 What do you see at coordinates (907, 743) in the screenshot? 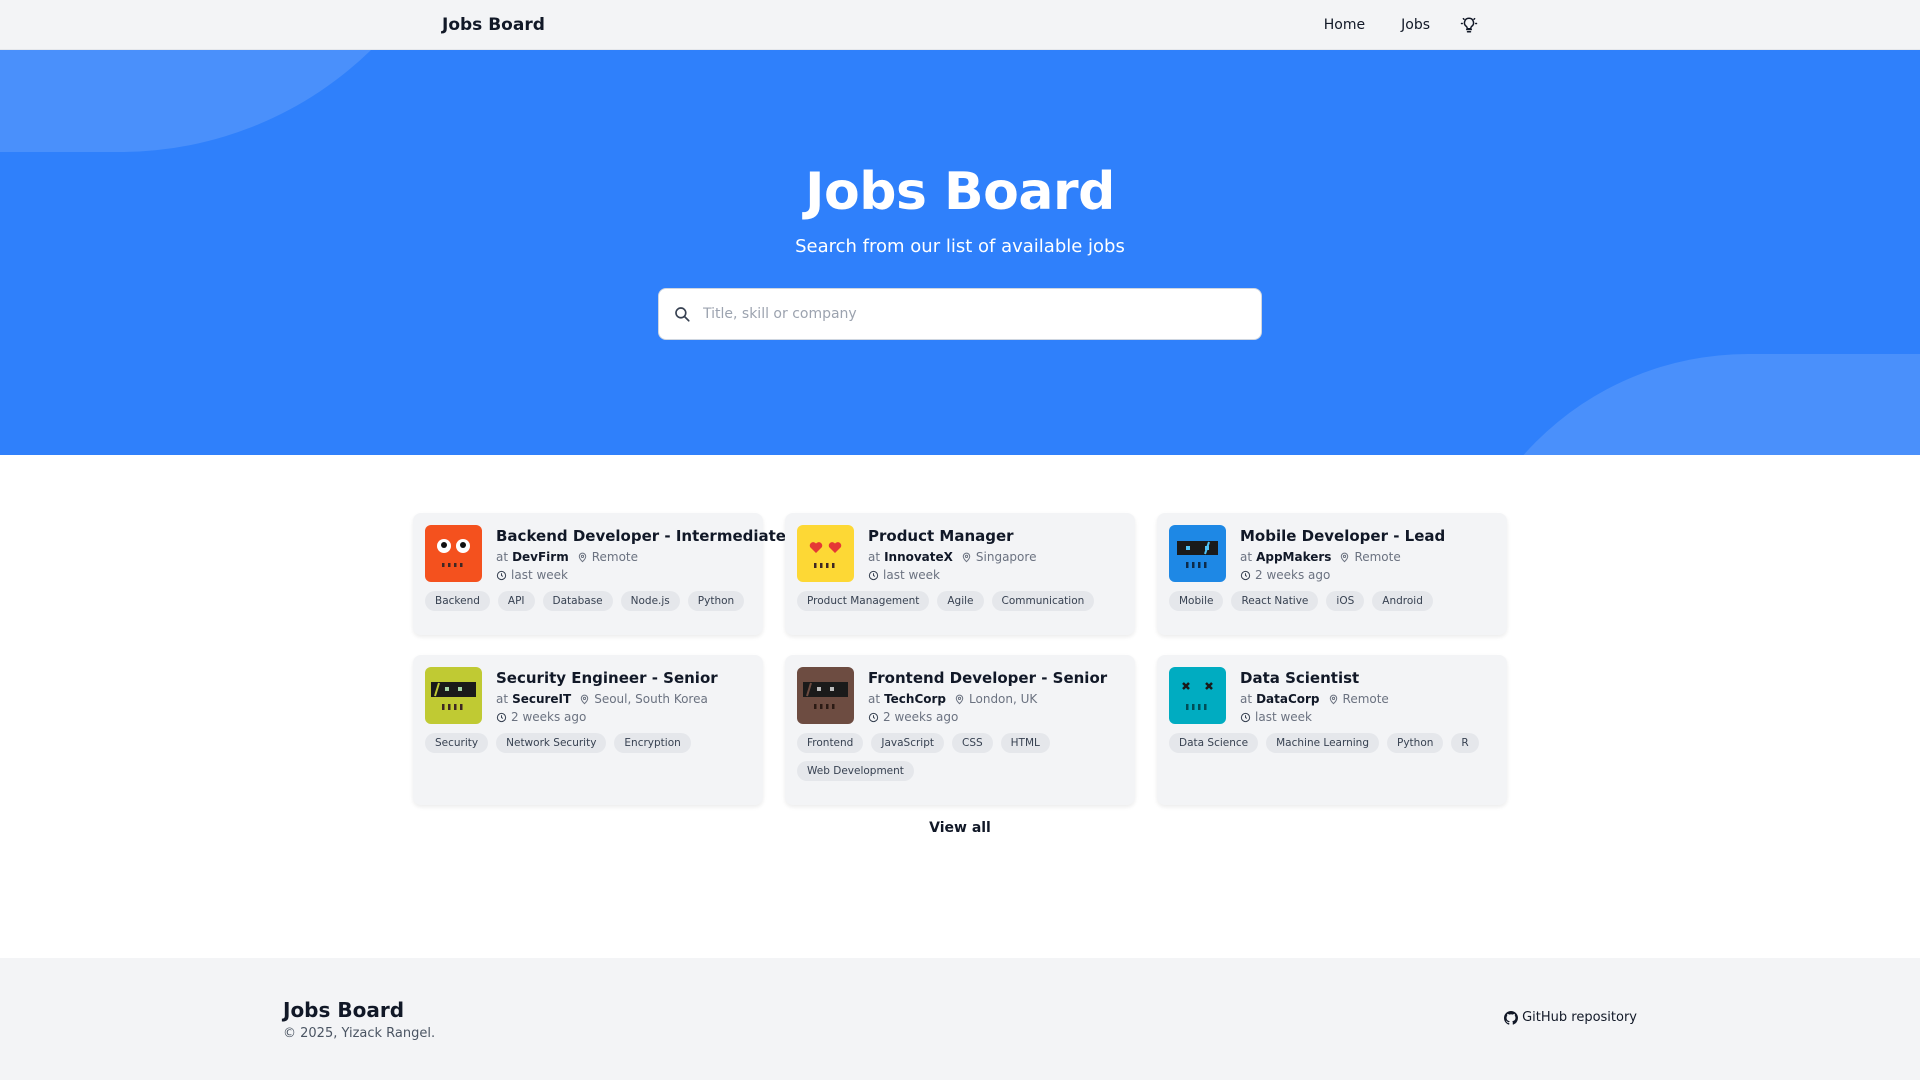
I see `skill-tag: JavaScript` at bounding box center [907, 743].